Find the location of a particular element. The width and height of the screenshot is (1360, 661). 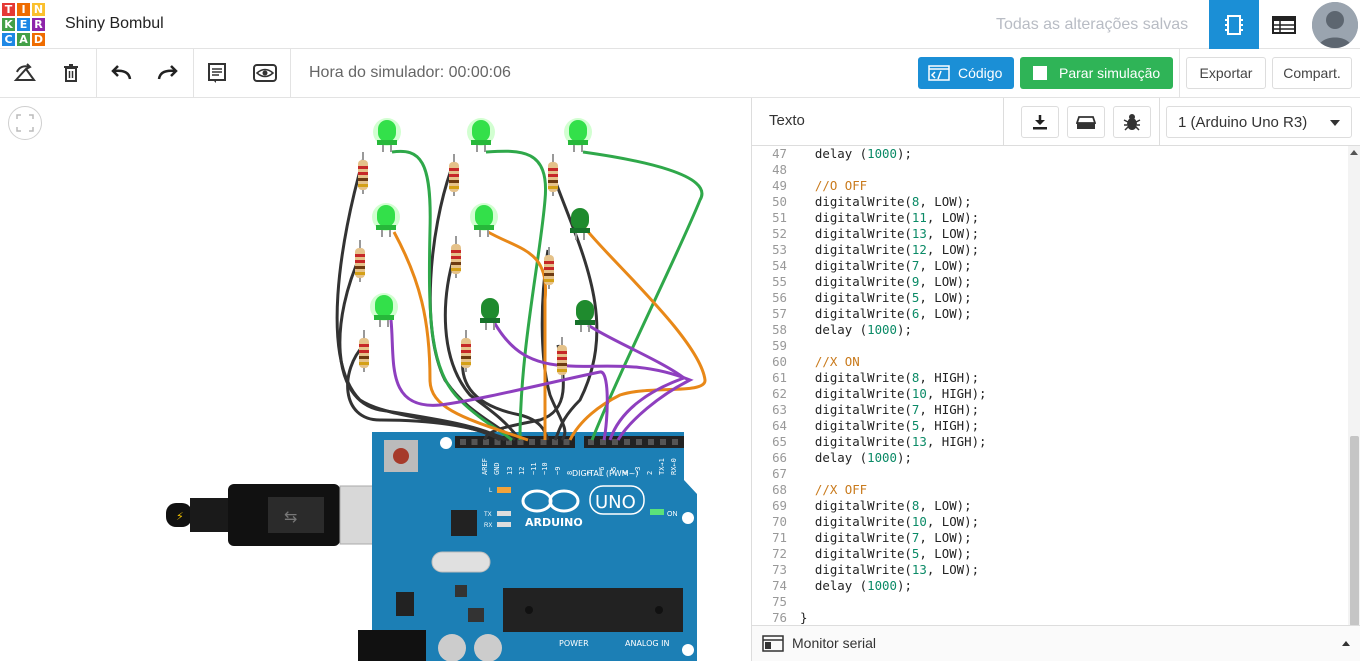

code-line: 69 digitalWrite(8, LOW); is located at coordinates (1050, 506).